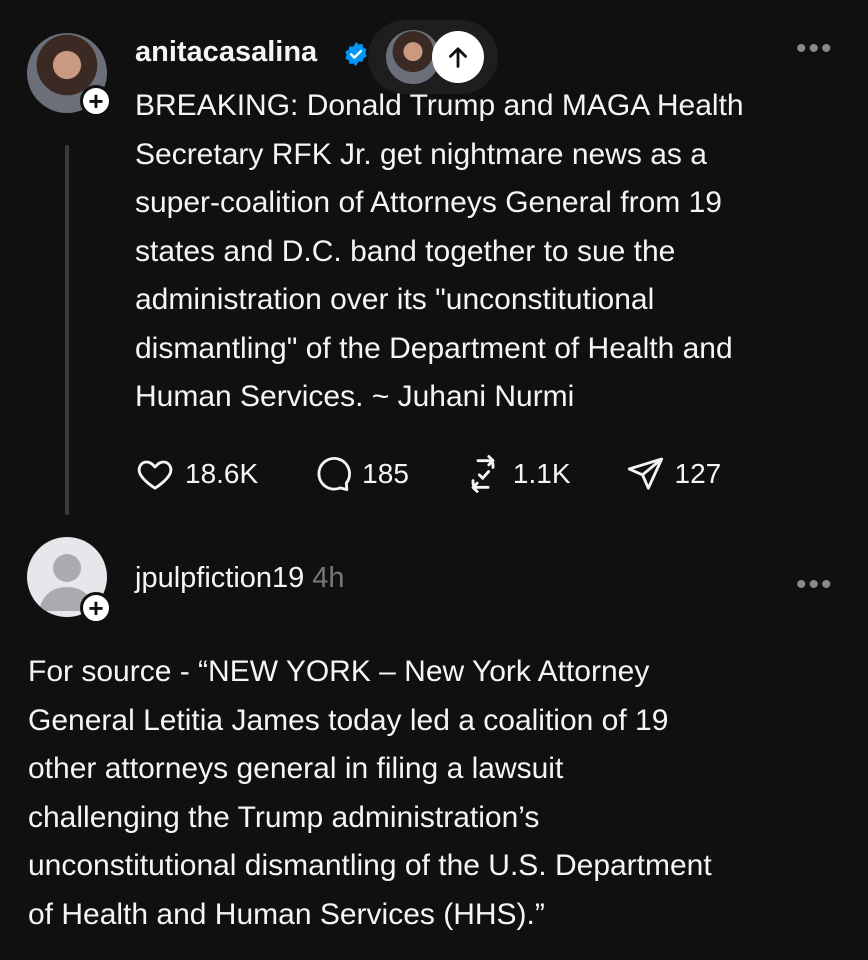 This screenshot has height=960, width=868. I want to click on like-button: 18.6K, so click(196, 474).